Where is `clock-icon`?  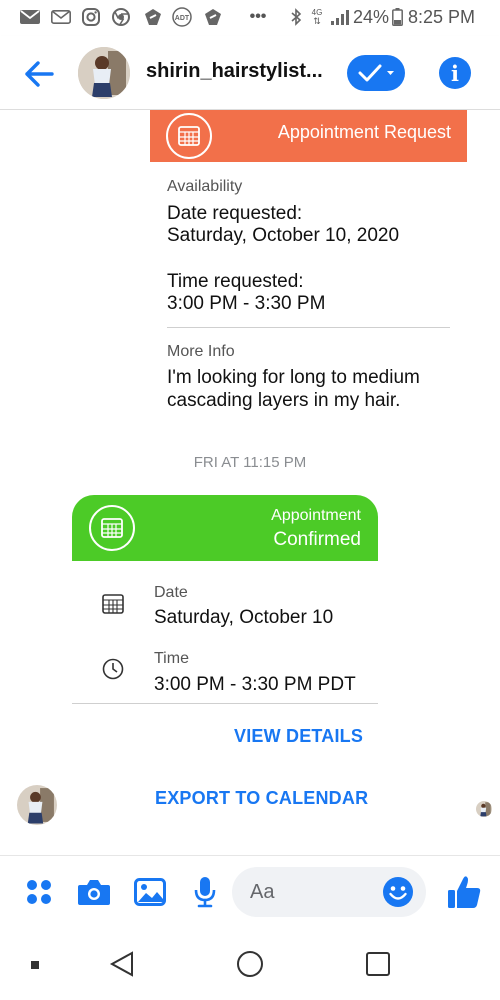 clock-icon is located at coordinates (113, 669).